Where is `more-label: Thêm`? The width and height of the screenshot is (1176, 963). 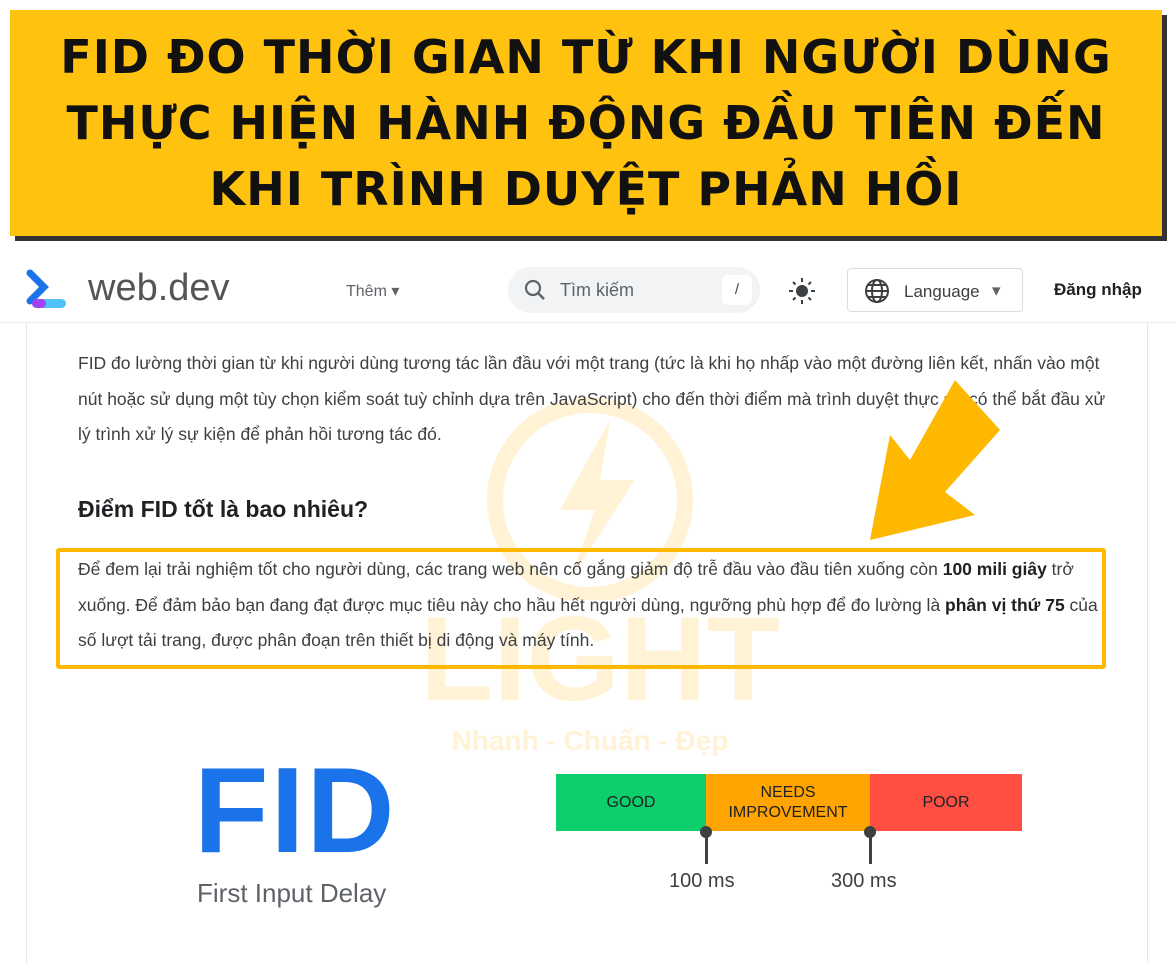 more-label: Thêm is located at coordinates (366, 291).